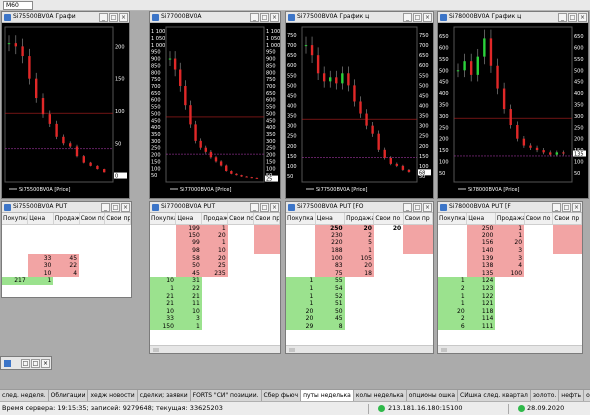  I want to click on orderbook-row: 58 20, so click(215, 258).